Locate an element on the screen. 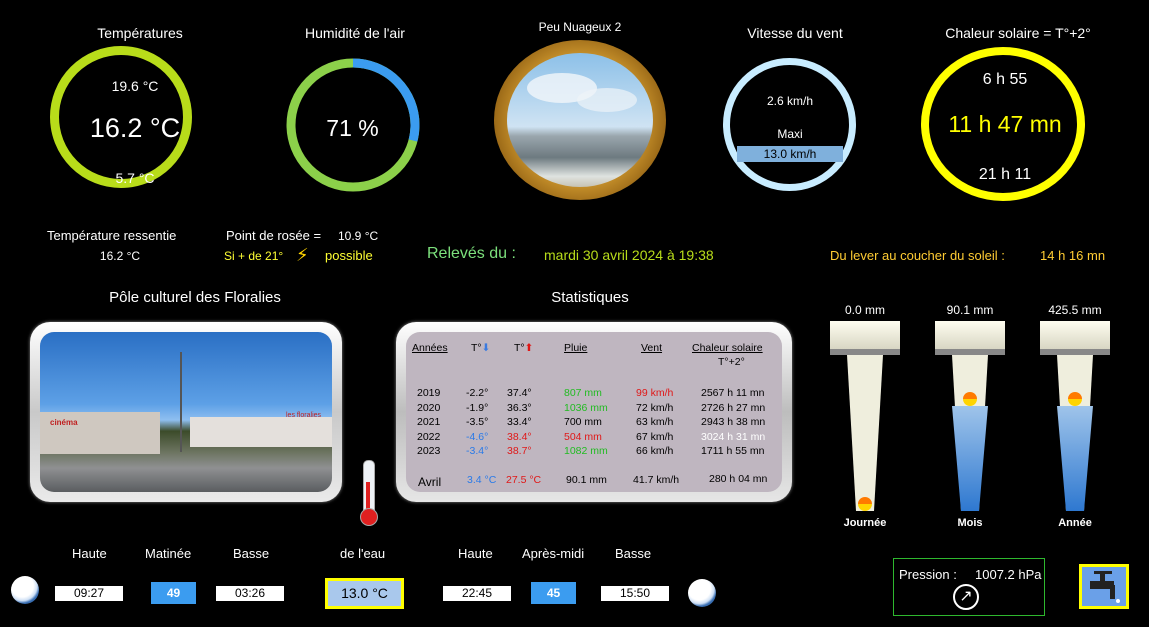  tide-morning-coef-label: Matinée is located at coordinates (168, 553).